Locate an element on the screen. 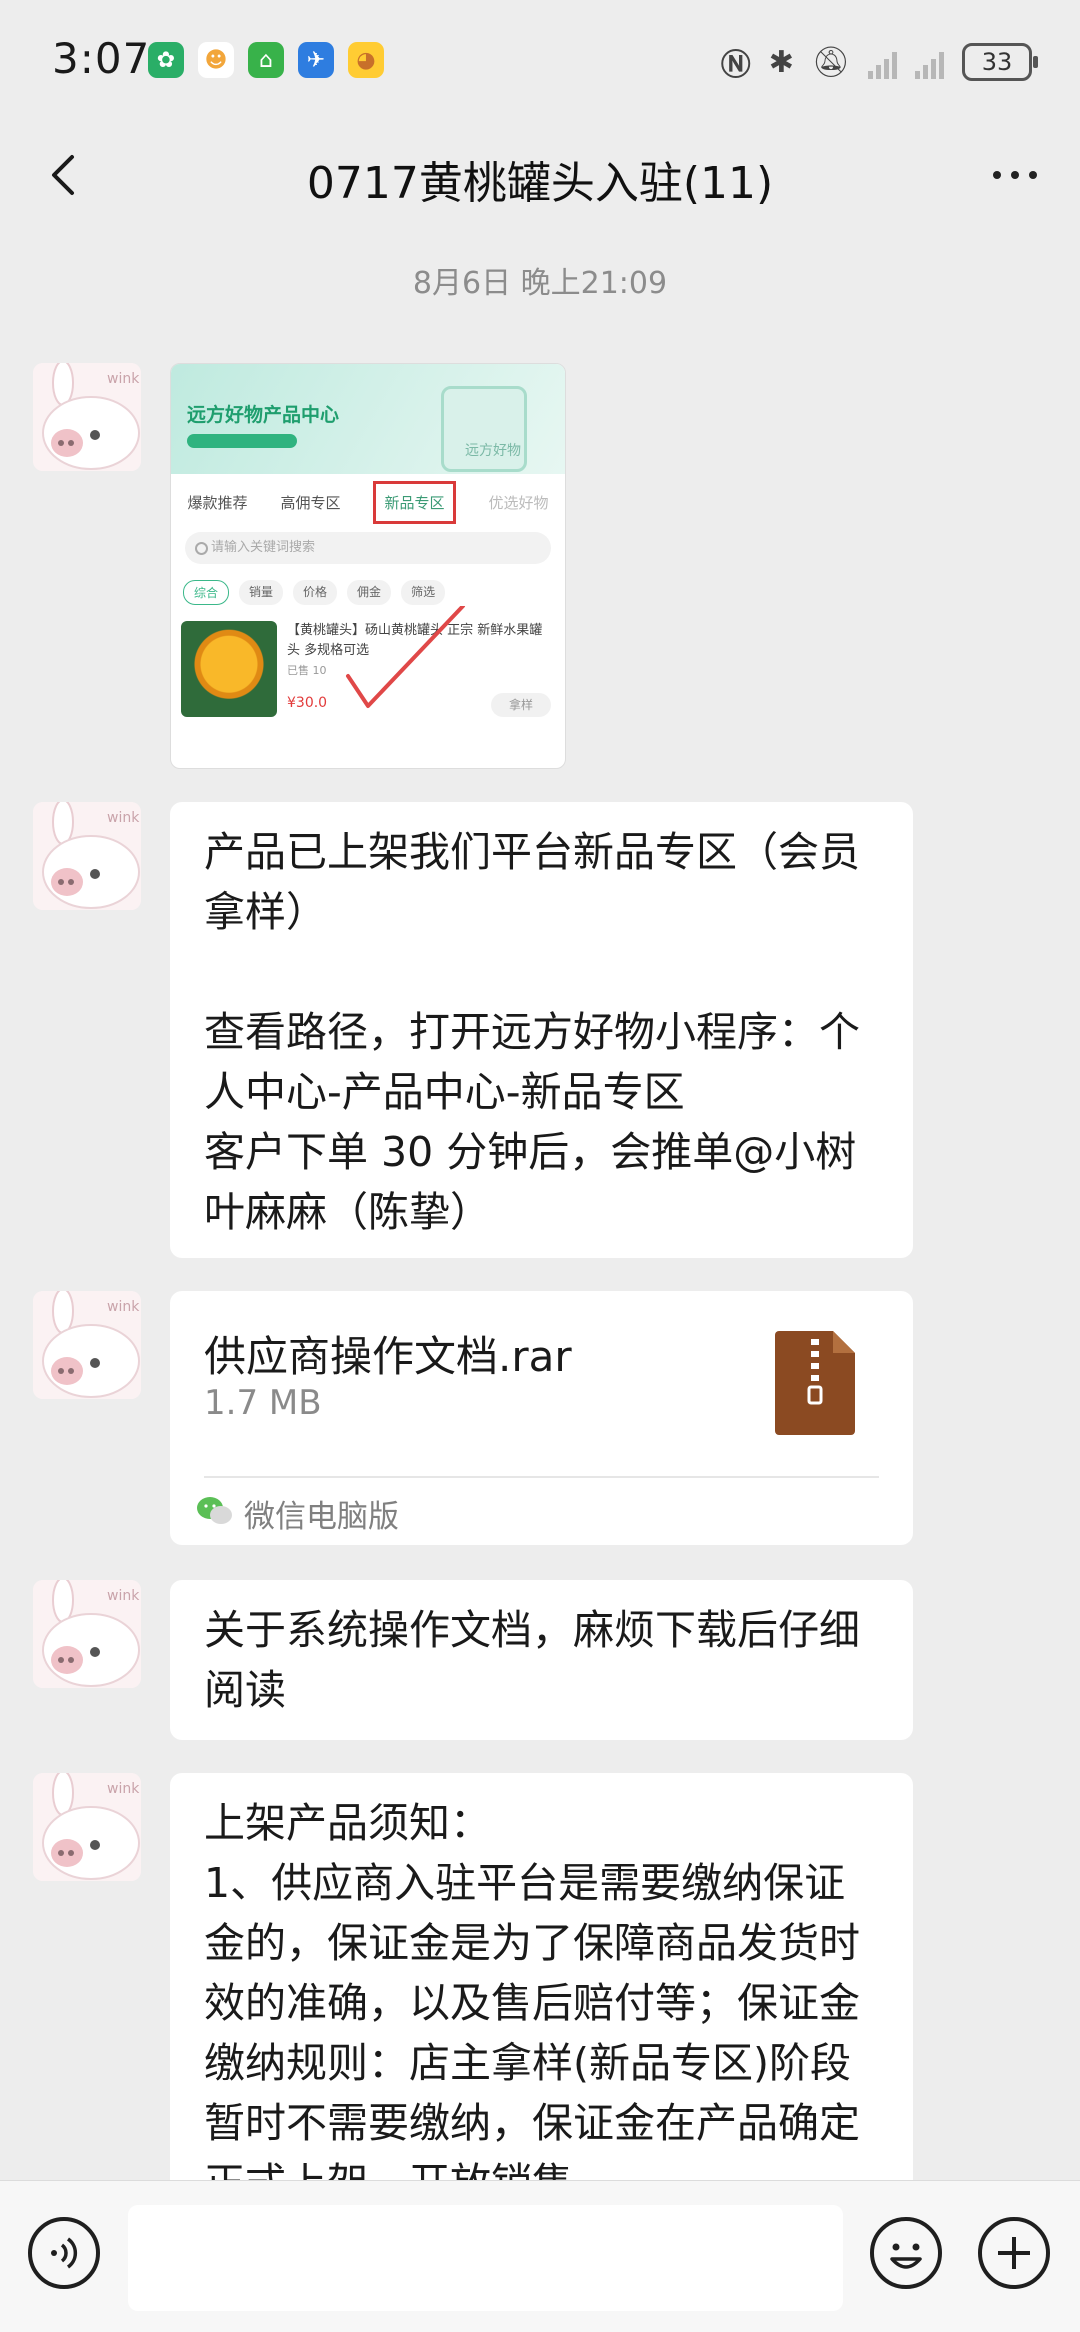 This screenshot has width=1080, height=2332. emoji-button is located at coordinates (906, 2253).